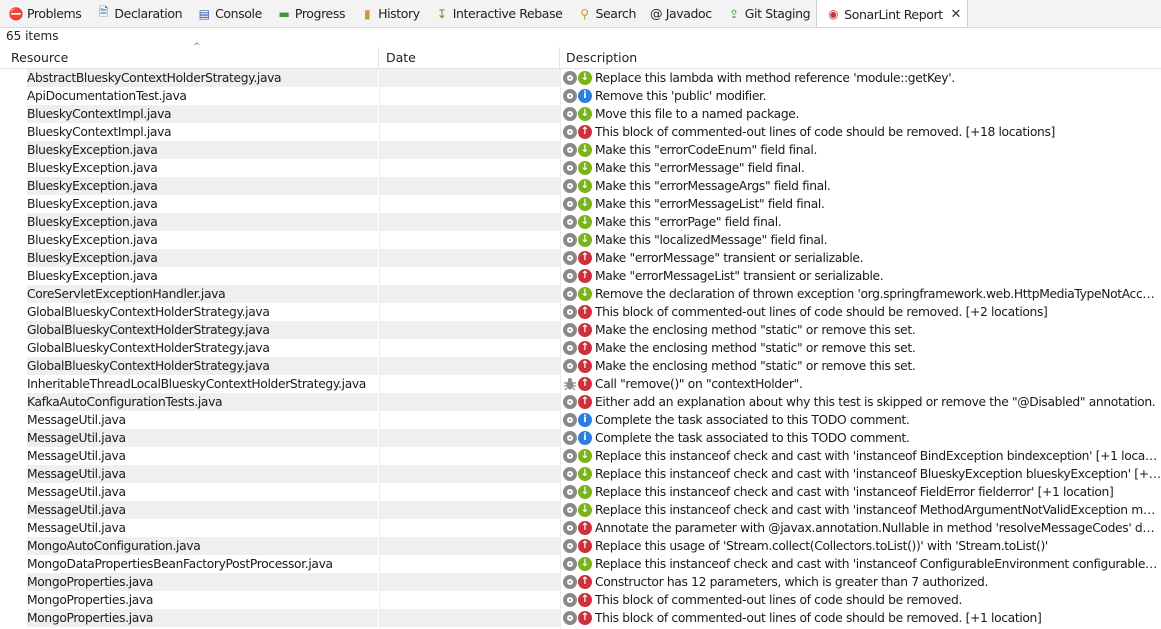 This screenshot has height=629, width=1161. Describe the element at coordinates (320, 13) in the screenshot. I see `tab-label: Progress` at that location.